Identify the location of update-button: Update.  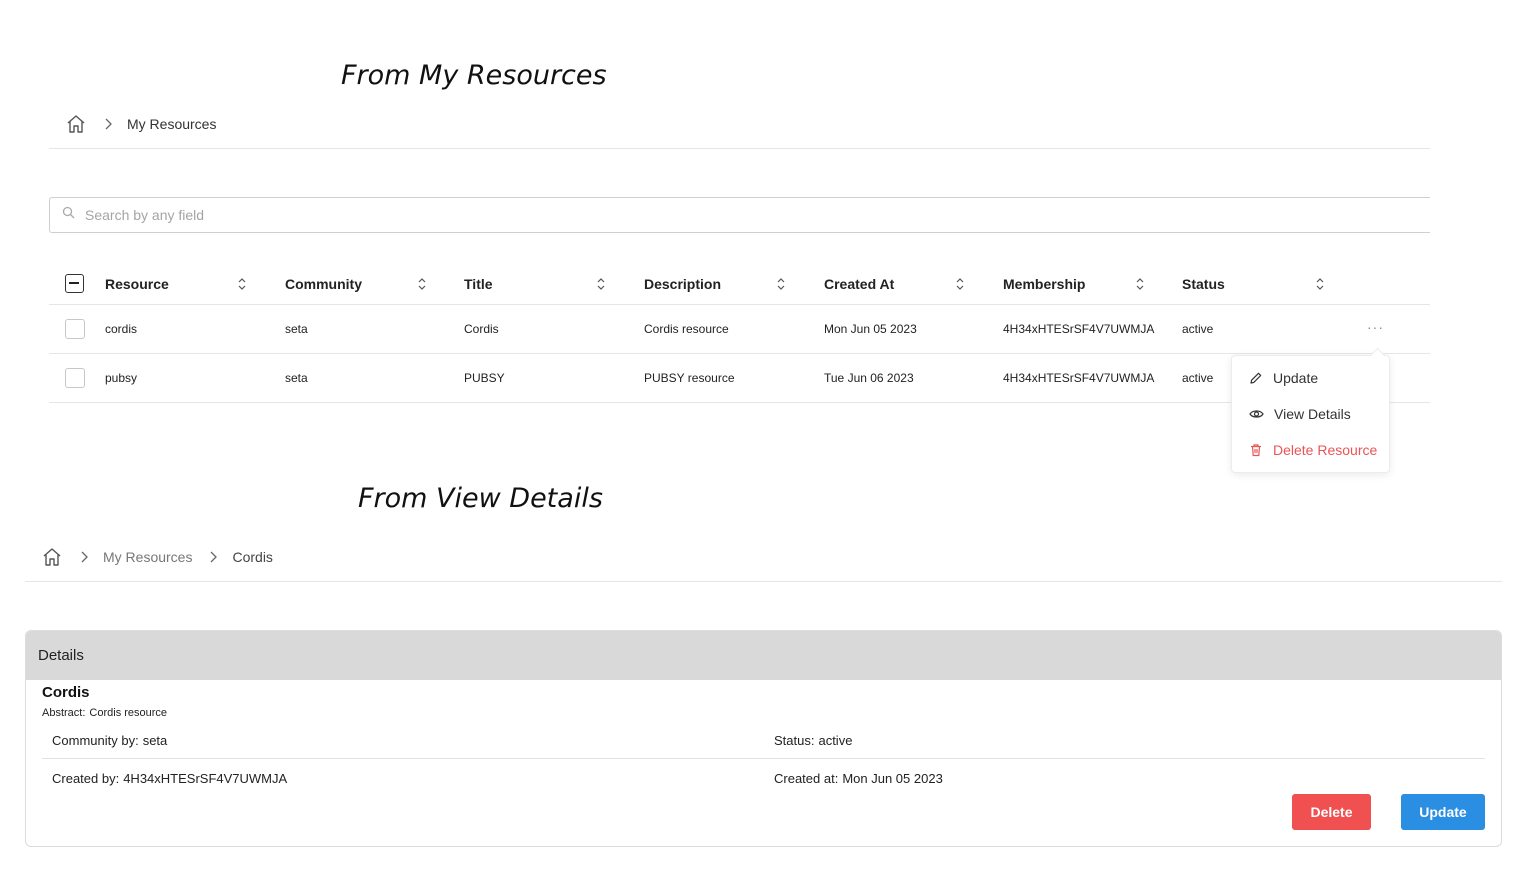
(1443, 812).